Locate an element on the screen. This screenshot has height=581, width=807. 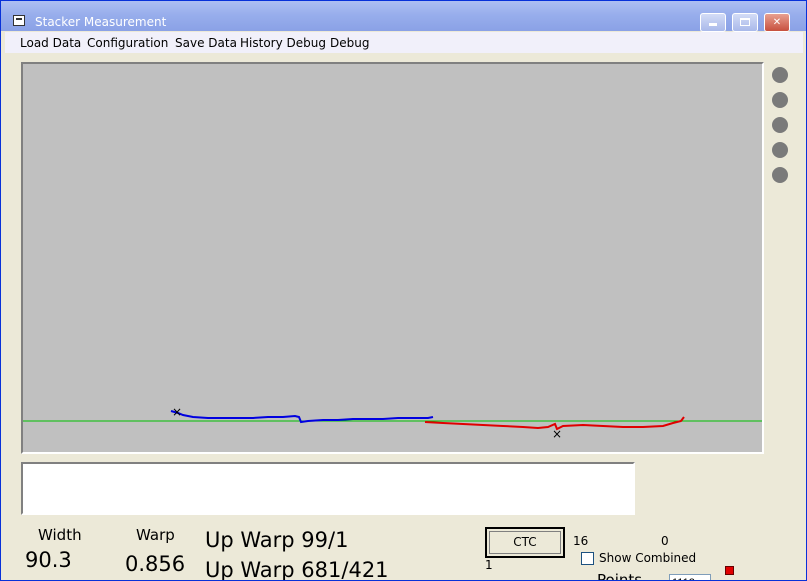
app-window-icon is located at coordinates (19, 20).